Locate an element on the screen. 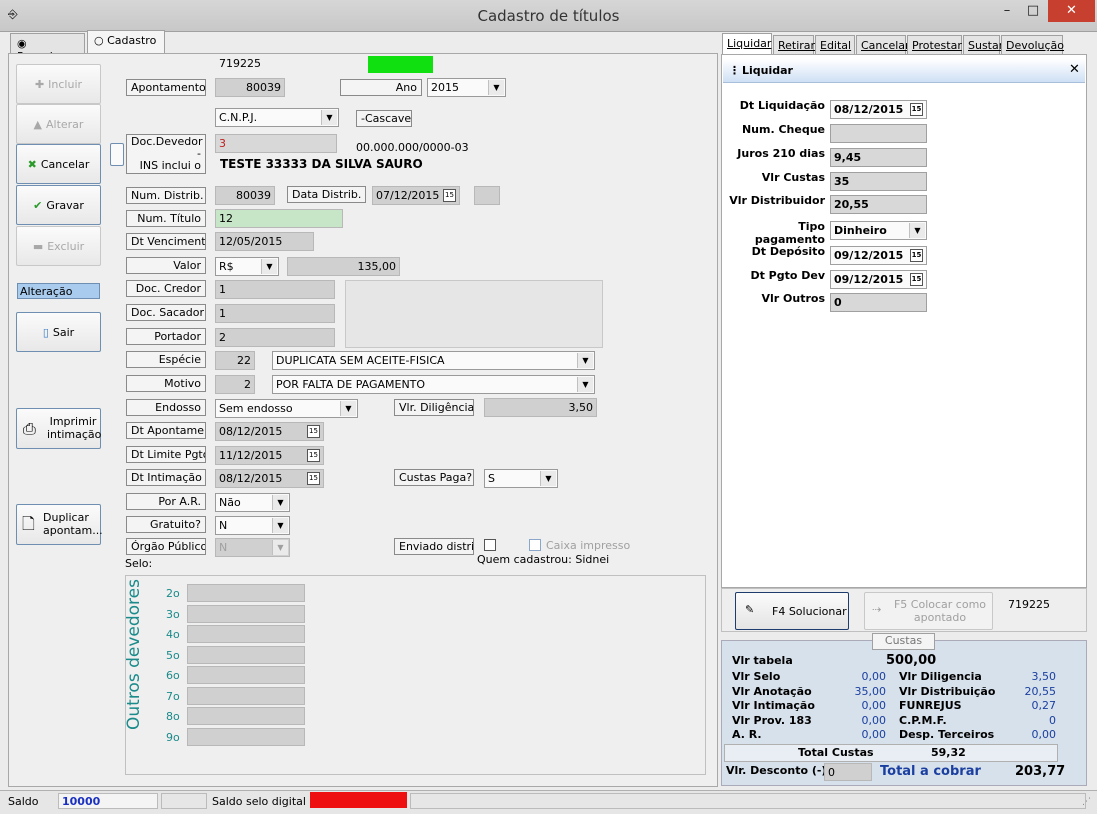  colocar-apontado-button: ⇢ F5 Colocar como apontado is located at coordinates (928, 611).